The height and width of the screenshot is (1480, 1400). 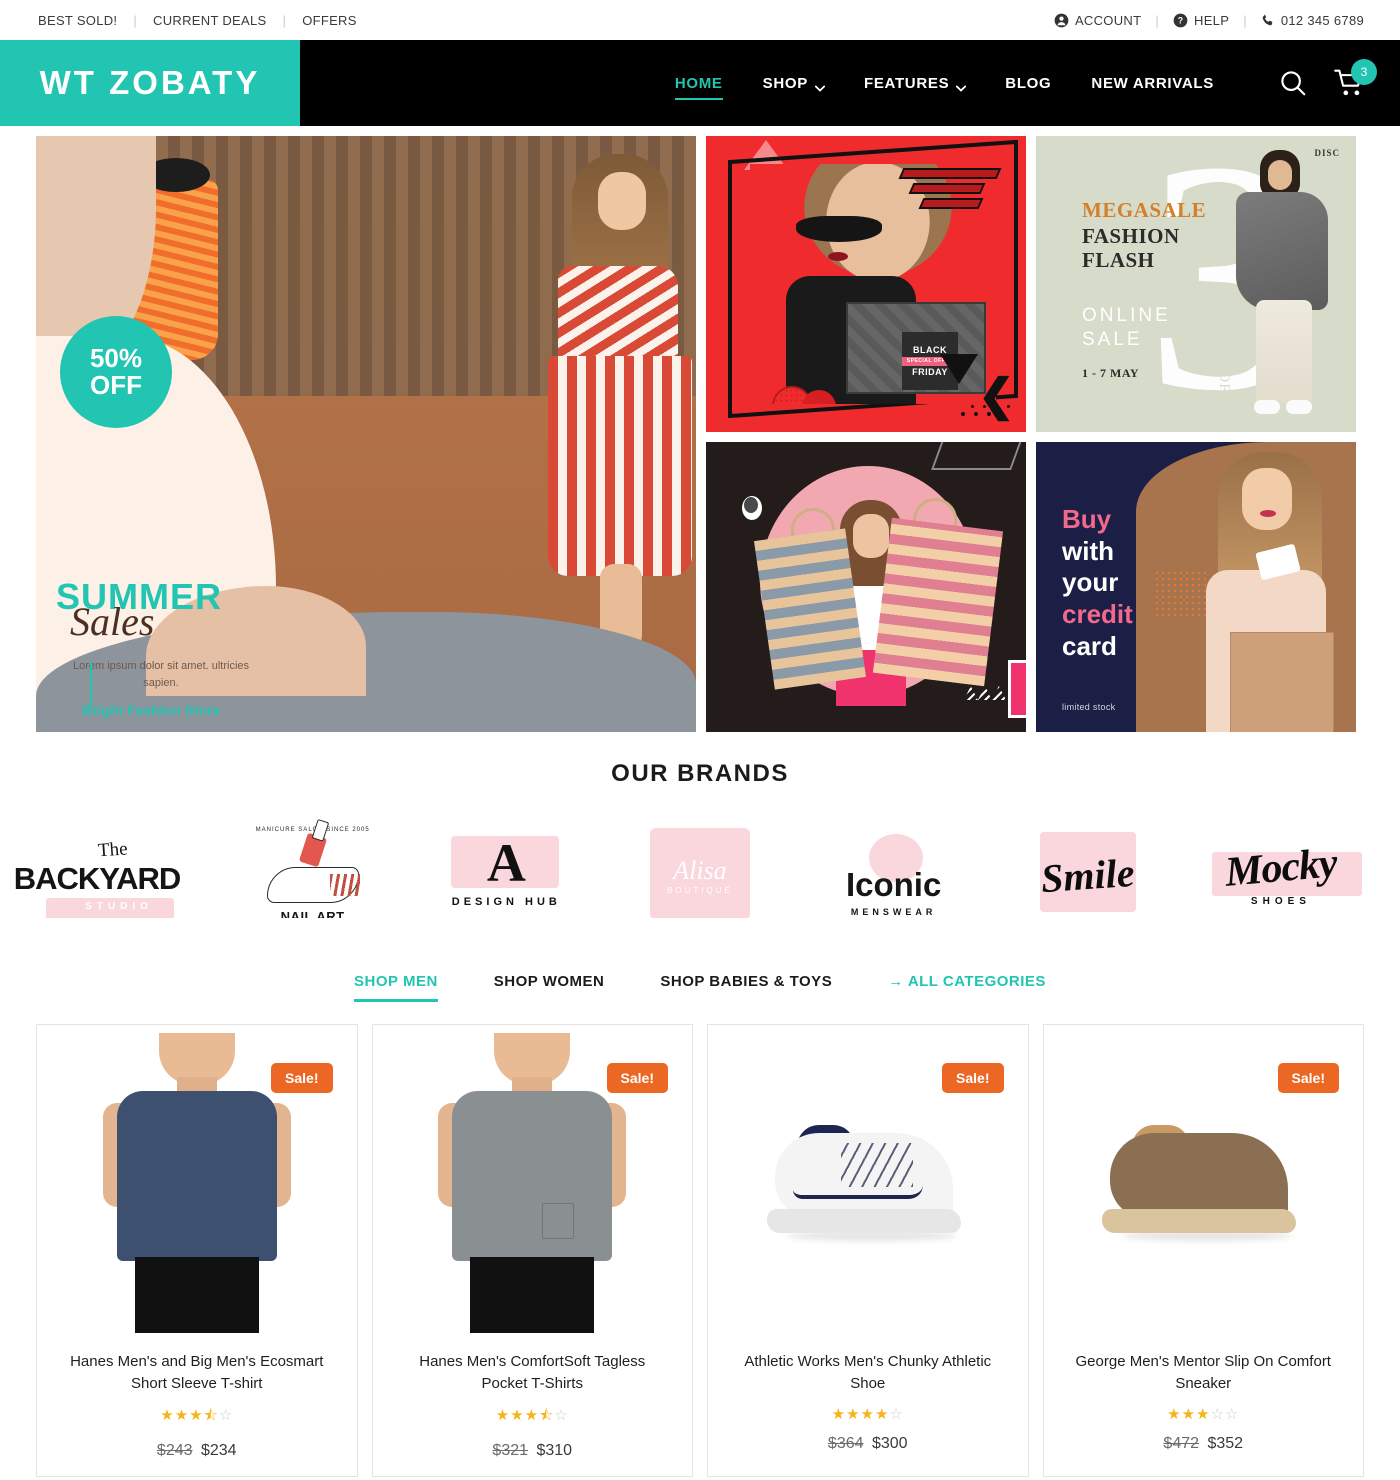 I want to click on summer-script-title: Sales, so click(x=112, y=621).